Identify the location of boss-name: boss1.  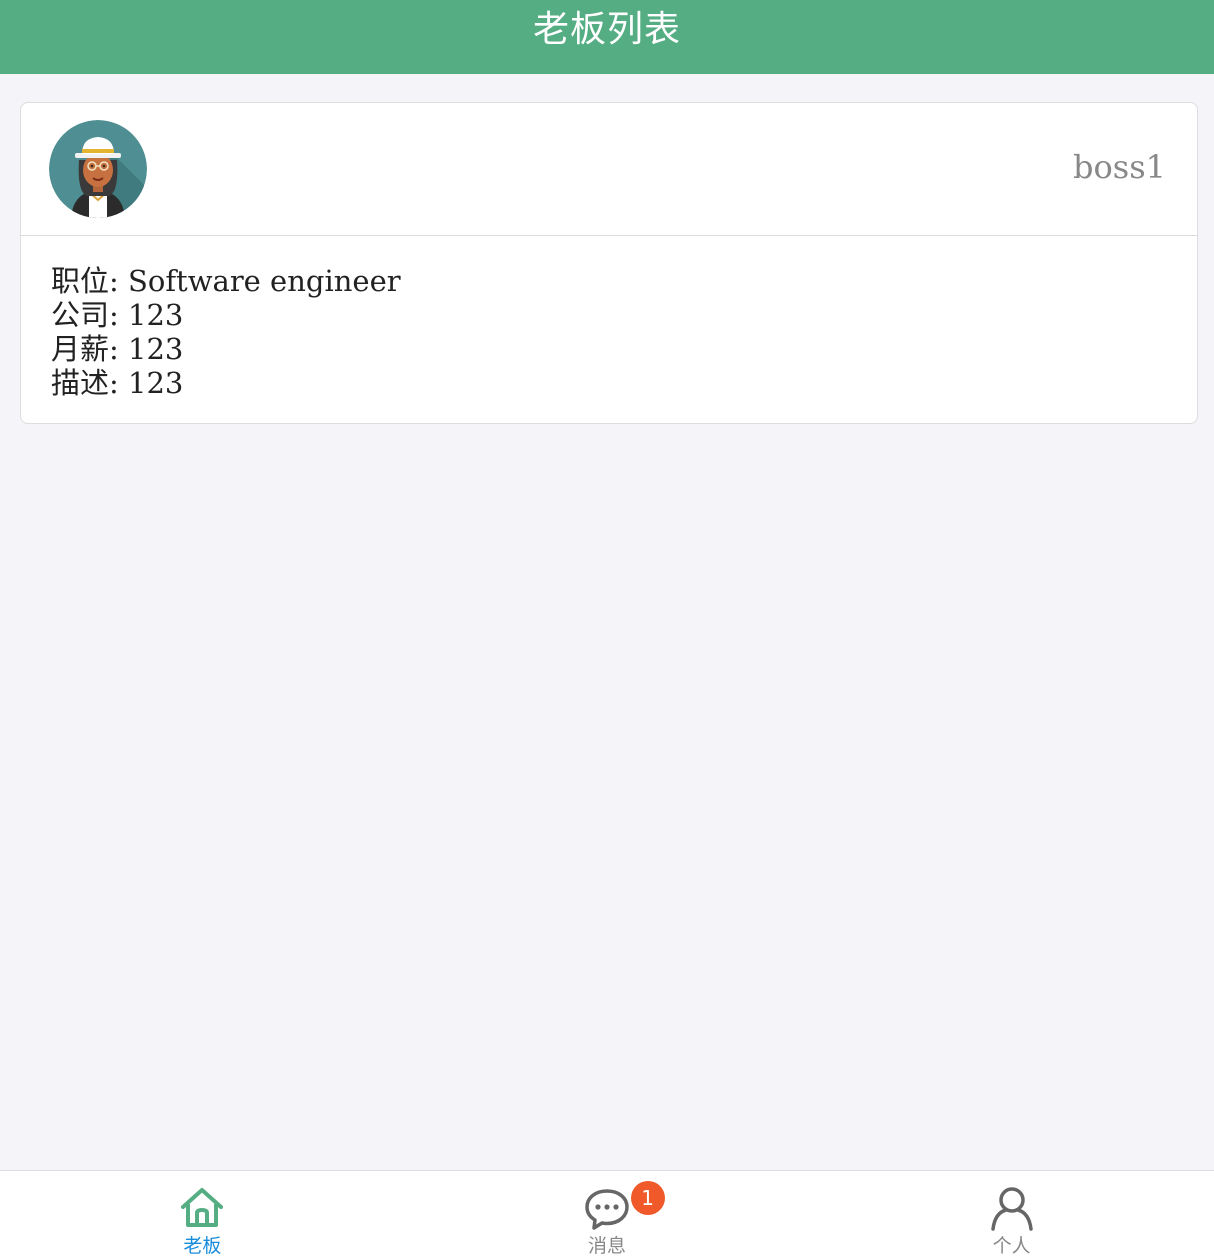
(1119, 167).